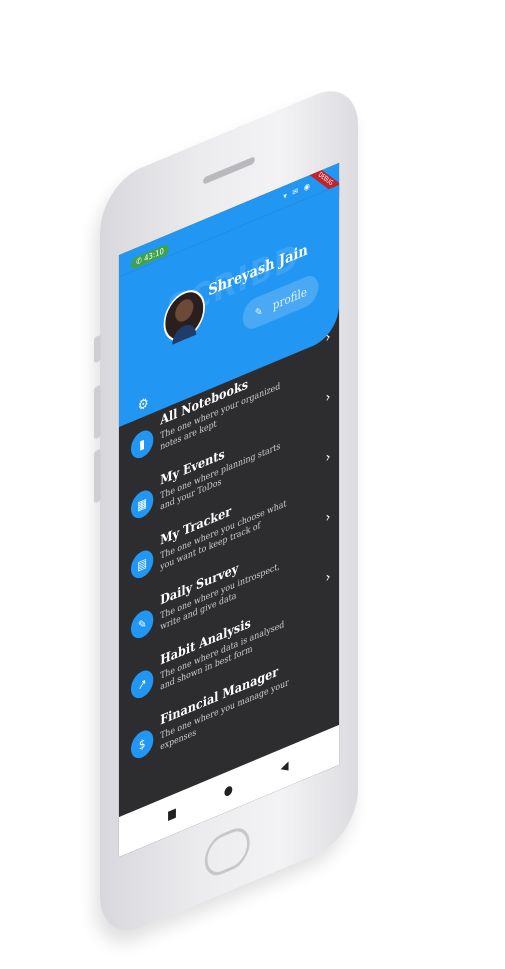  Describe the element at coordinates (142, 504) in the screenshot. I see `calendar-icon: ▦` at that location.